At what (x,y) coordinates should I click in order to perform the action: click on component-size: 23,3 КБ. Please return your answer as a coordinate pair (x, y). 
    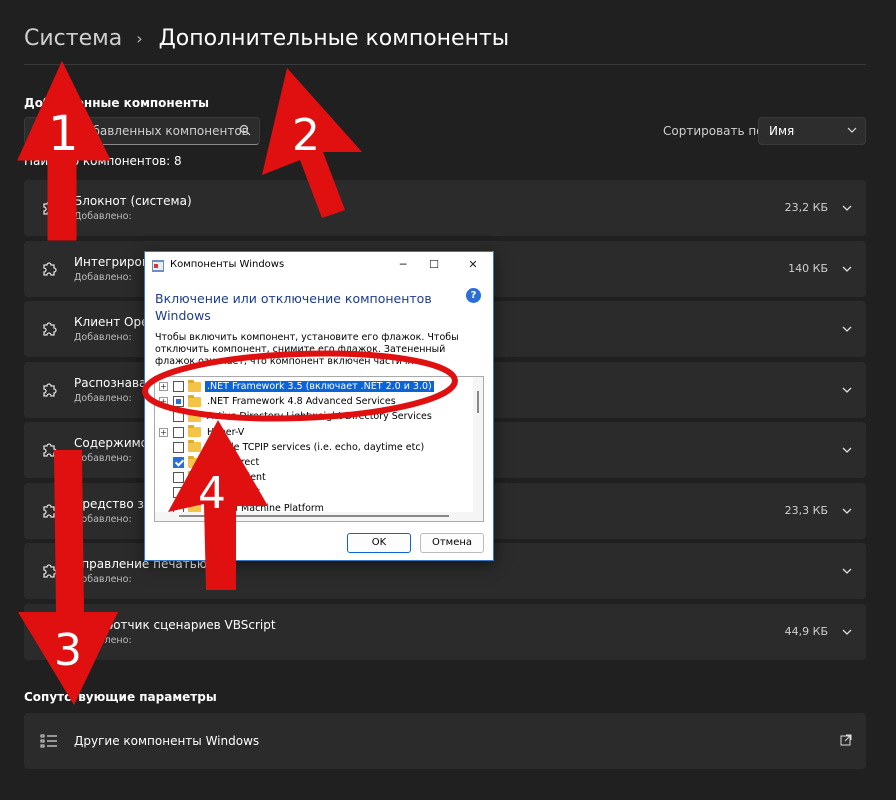
    Looking at the image, I should click on (806, 510).